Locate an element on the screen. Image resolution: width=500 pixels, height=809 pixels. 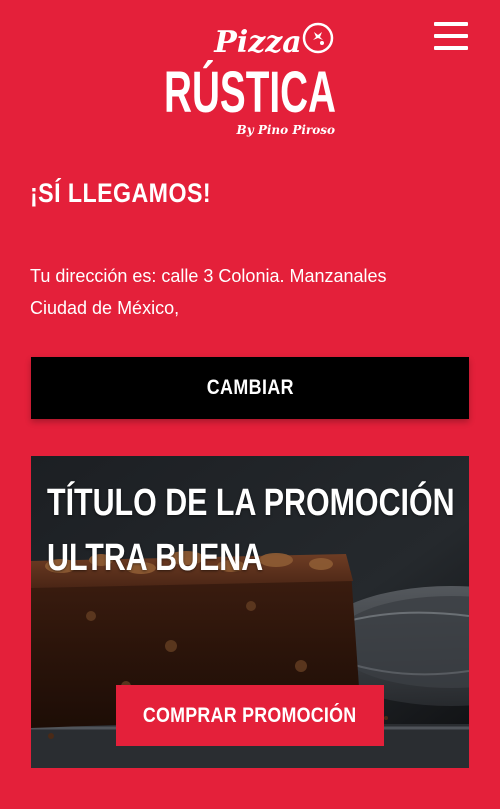
logo-pizza-text: Pizza is located at coordinates (257, 42).